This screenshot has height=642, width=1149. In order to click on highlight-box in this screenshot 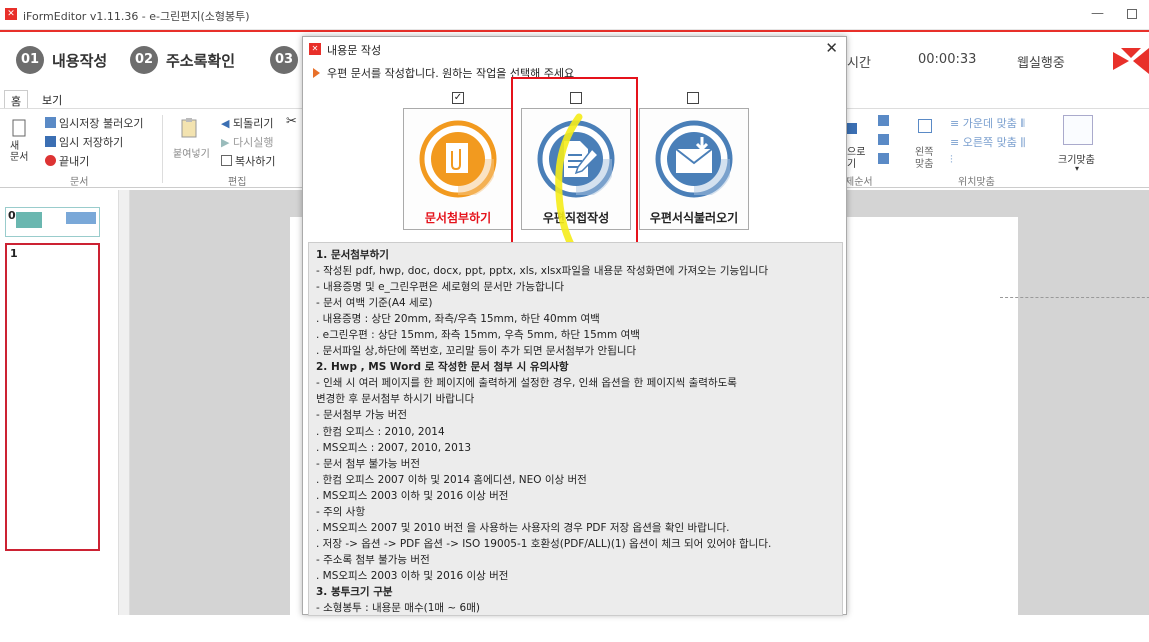, I will do `click(574, 163)`.